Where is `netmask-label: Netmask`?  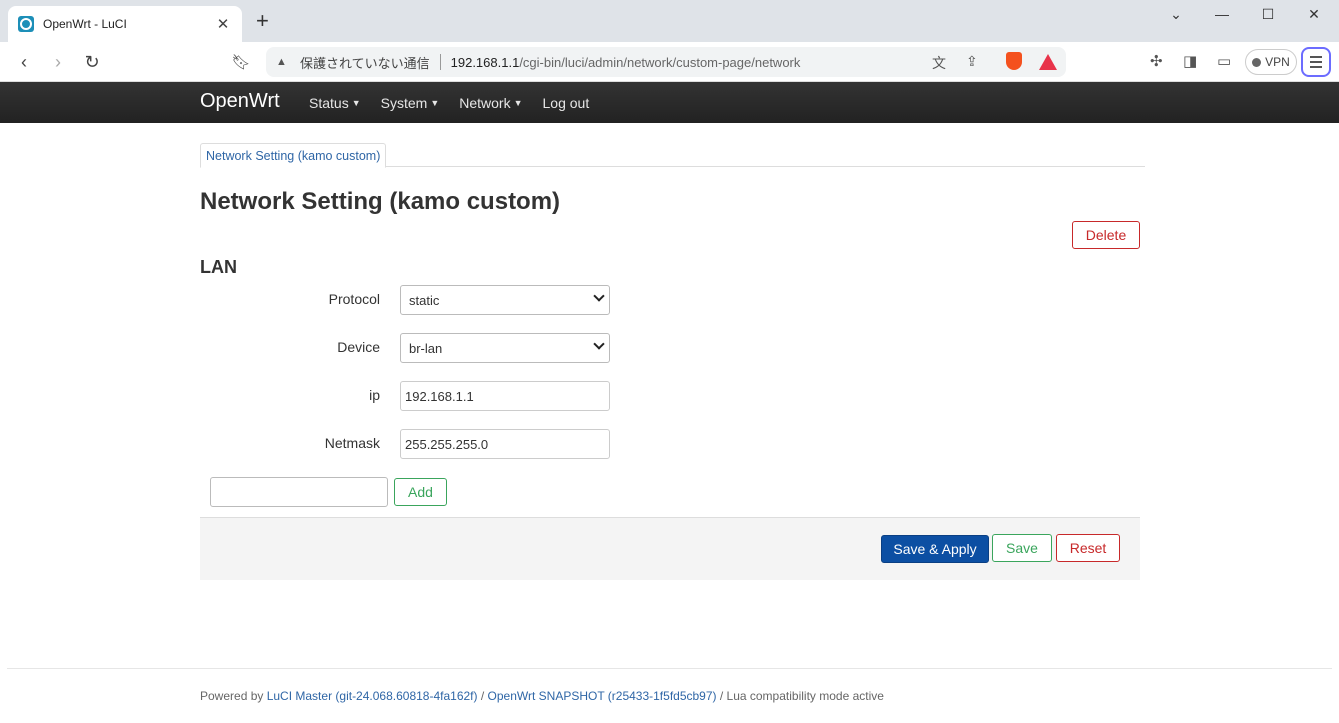
netmask-label: Netmask is located at coordinates (352, 443).